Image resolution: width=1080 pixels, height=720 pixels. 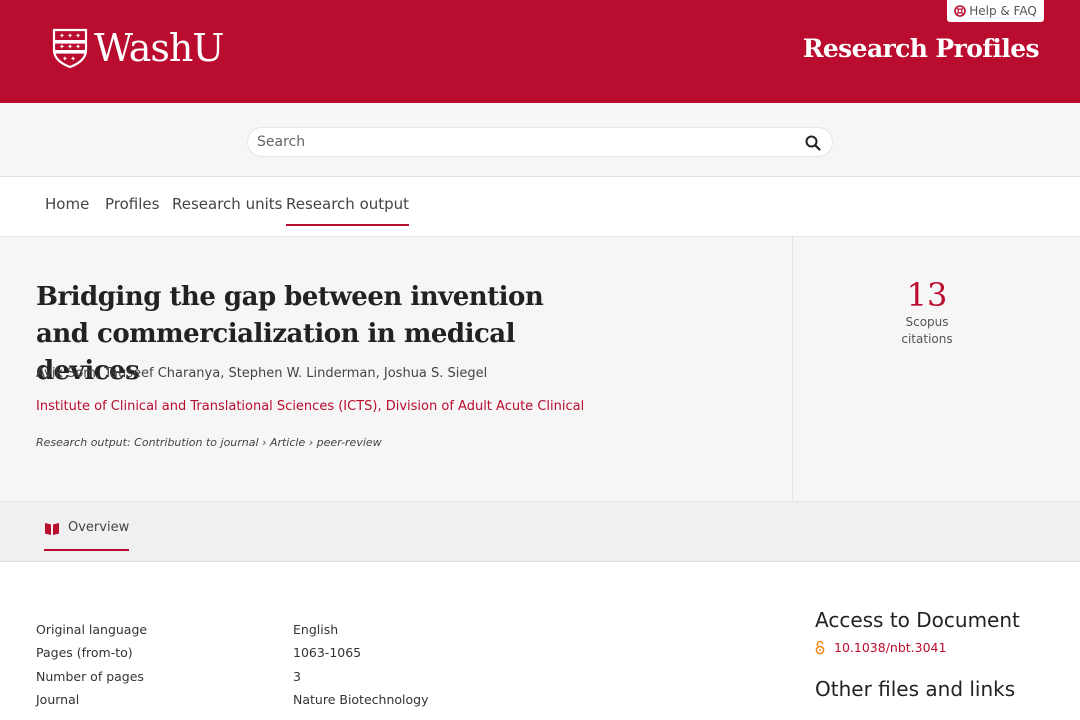 What do you see at coordinates (927, 331) in the screenshot?
I see `citation-label: Scopus citations` at bounding box center [927, 331].